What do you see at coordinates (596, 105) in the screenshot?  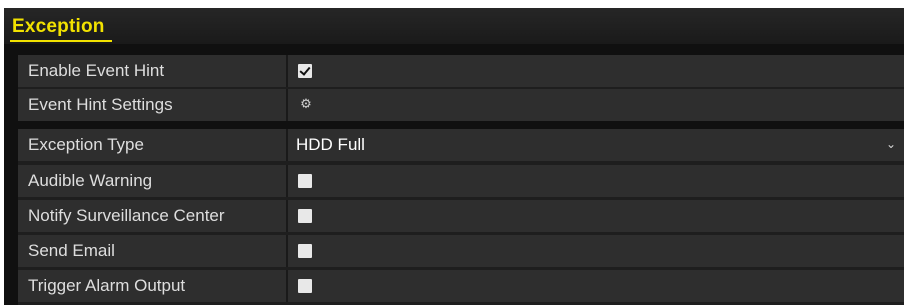 I see `event-hint-settings-value: ⚙` at bounding box center [596, 105].